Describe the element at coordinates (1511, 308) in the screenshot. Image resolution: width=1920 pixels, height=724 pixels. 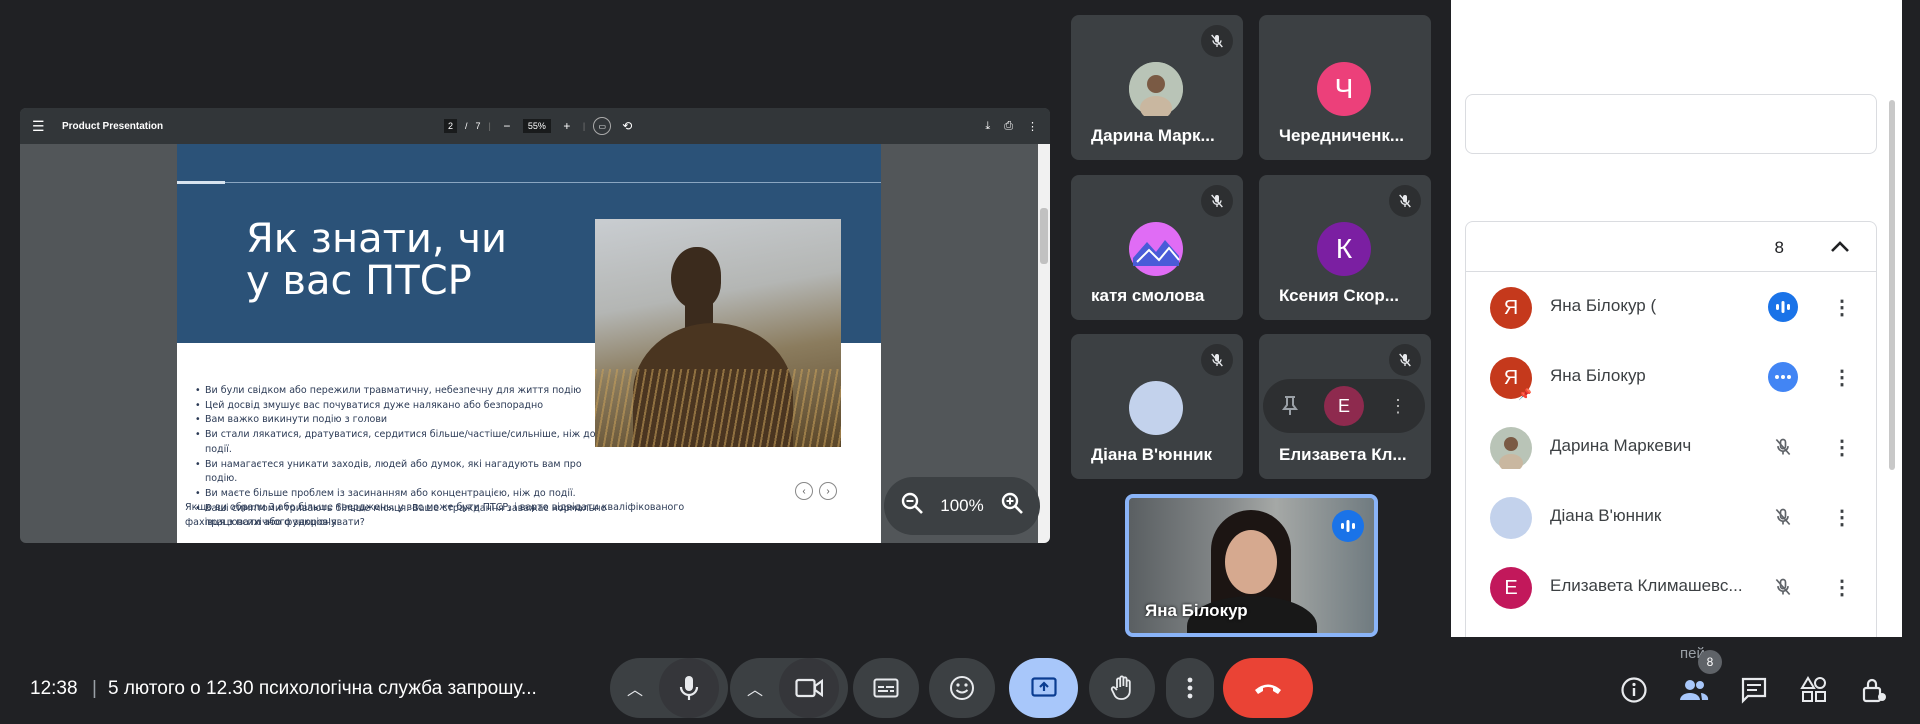
I see `participant-avatar: Я` at that location.